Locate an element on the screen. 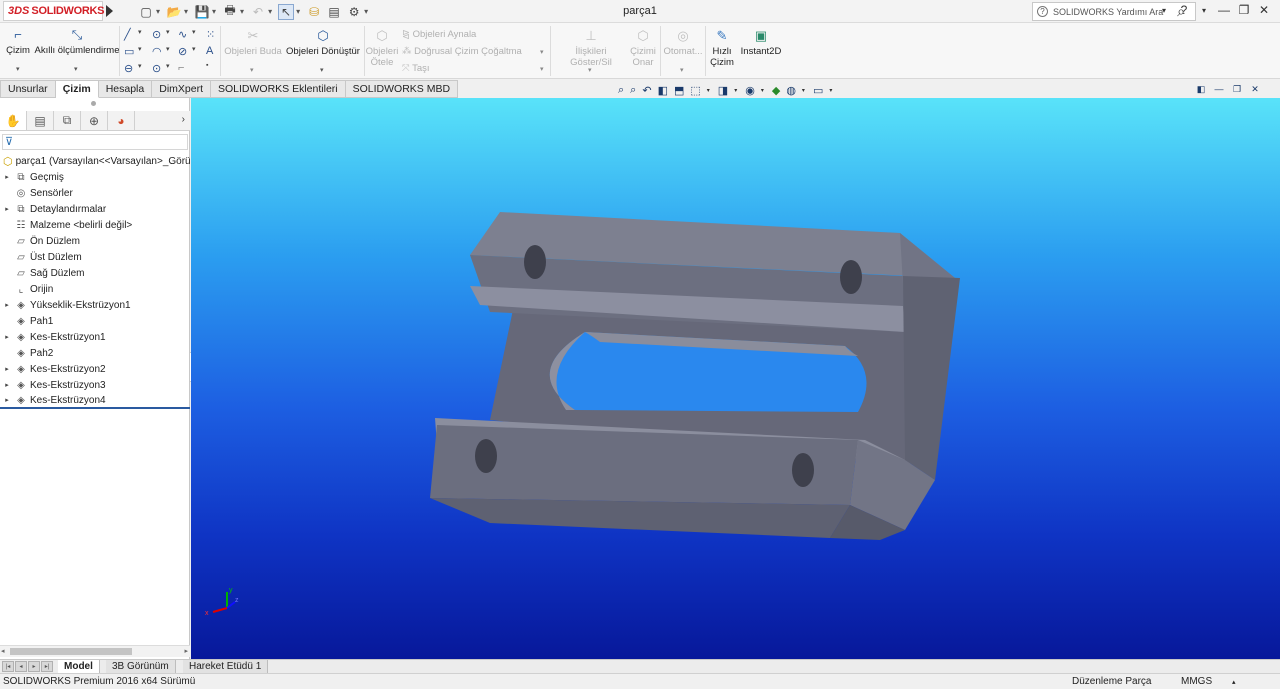 This screenshot has height=689, width=1280. sketch-button: ⌐ Çizim is located at coordinates (18, 42).